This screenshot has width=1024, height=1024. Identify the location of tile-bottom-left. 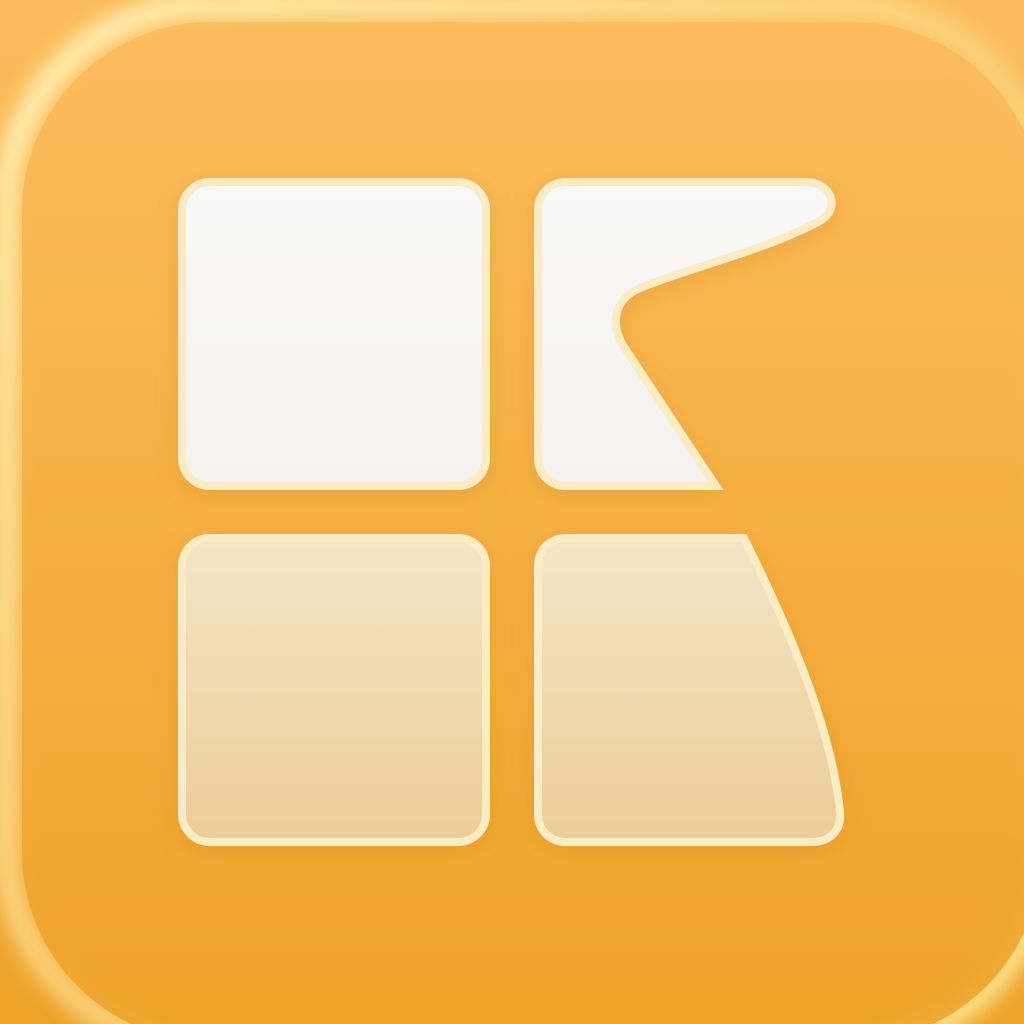
(334, 690).